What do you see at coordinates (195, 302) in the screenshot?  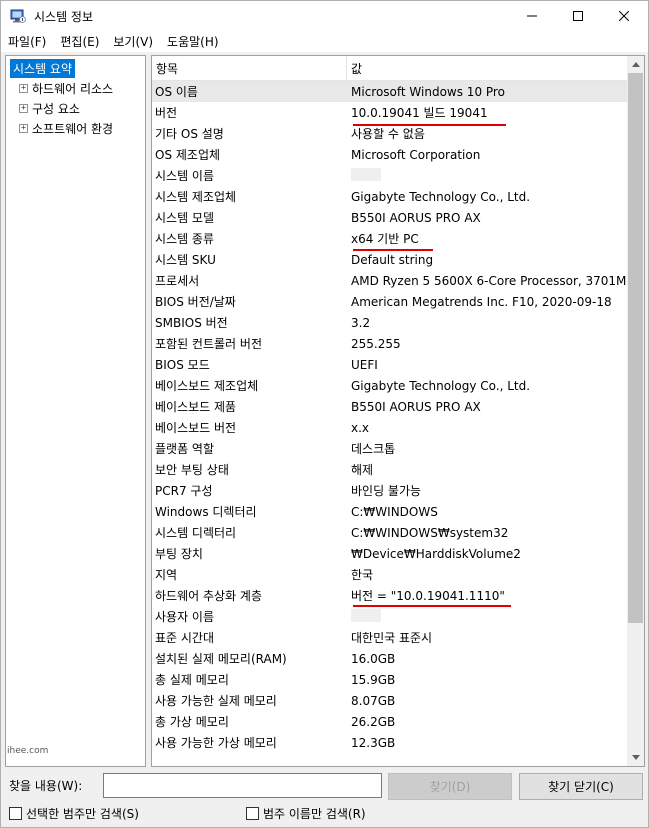 I see `row-item-name: BIOS 버전/날짜` at bounding box center [195, 302].